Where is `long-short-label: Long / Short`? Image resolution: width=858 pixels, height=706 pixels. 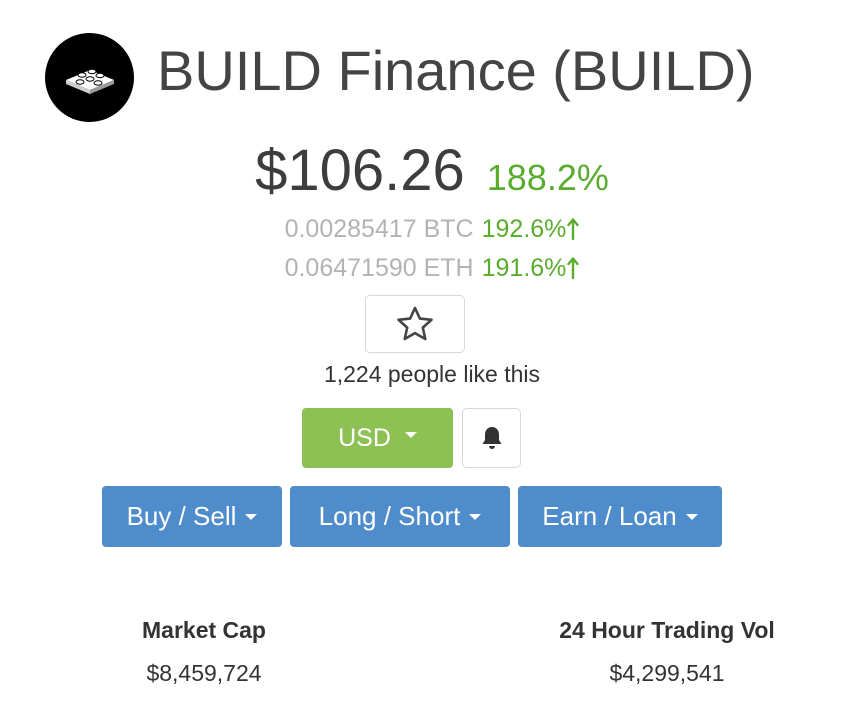 long-short-label: Long / Short is located at coordinates (389, 516).